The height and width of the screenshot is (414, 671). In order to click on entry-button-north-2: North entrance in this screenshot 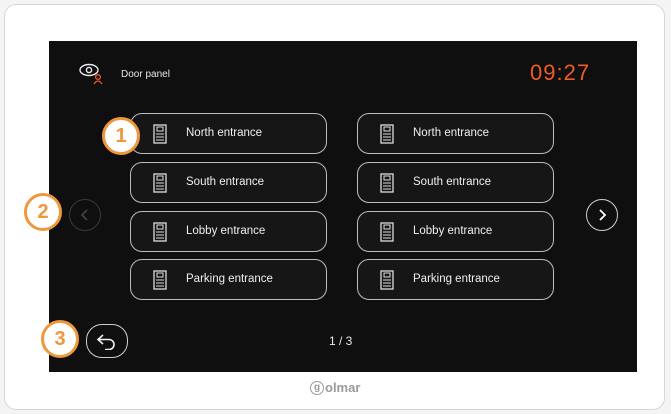, I will do `click(455, 133)`.